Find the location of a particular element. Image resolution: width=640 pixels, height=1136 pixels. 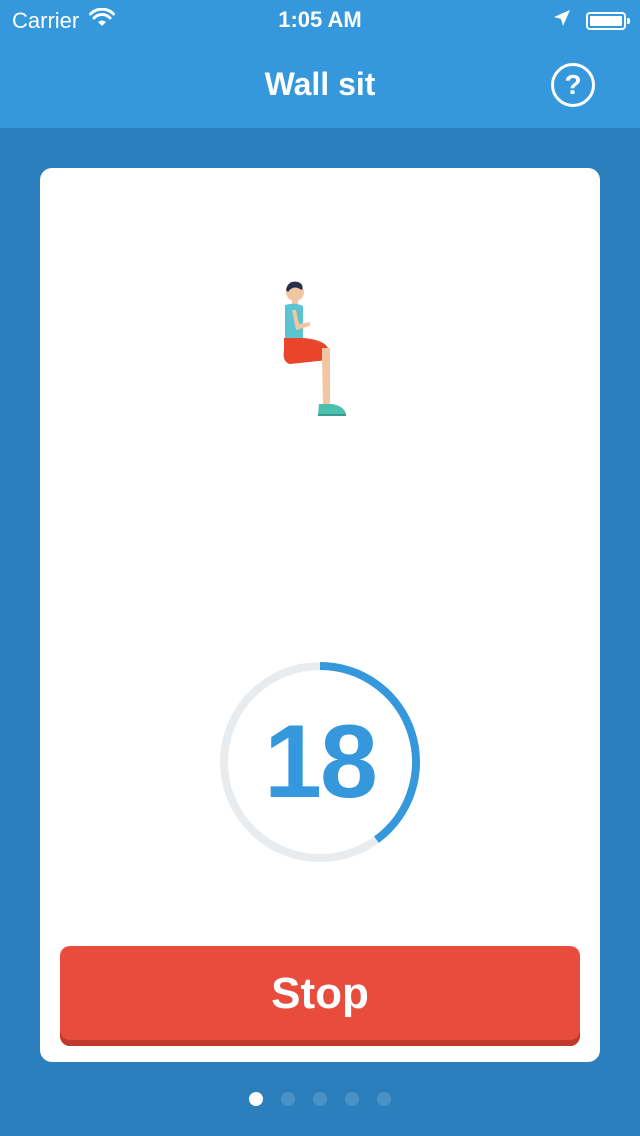

help-button: ? is located at coordinates (573, 85).